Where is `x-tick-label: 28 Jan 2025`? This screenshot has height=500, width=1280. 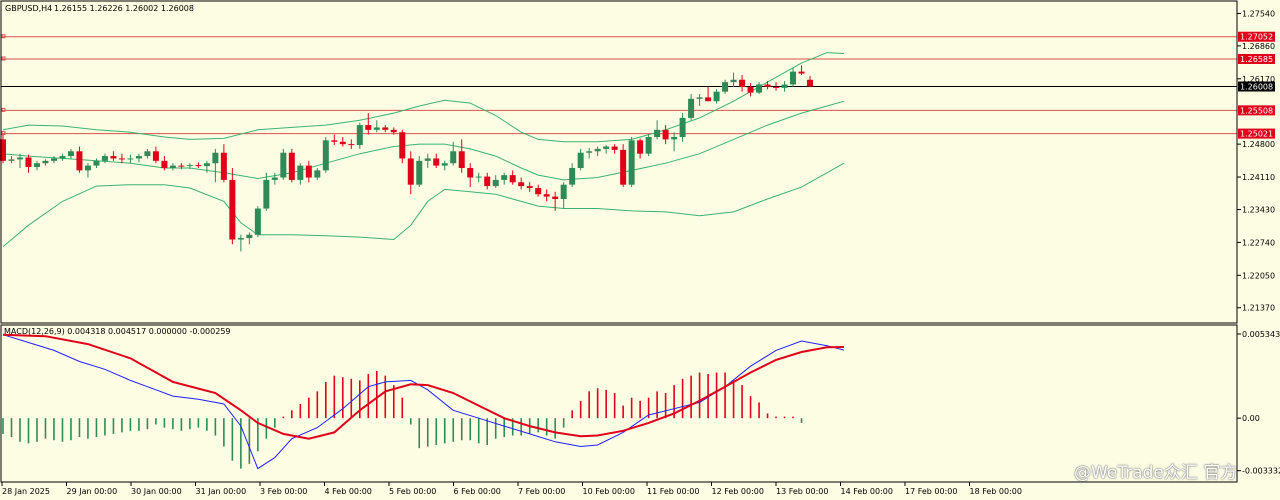
x-tick-label: 28 Jan 2025 is located at coordinates (26, 491).